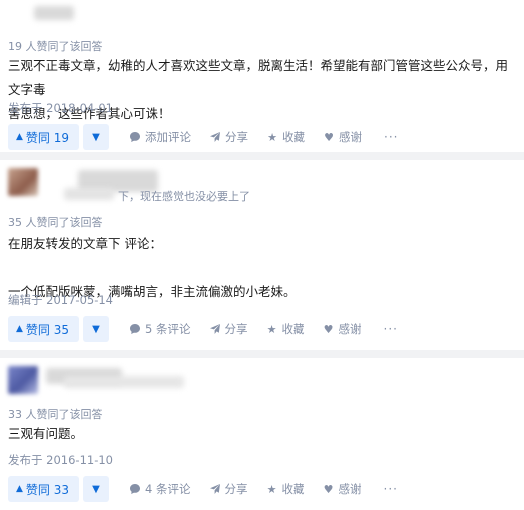 The width and height of the screenshot is (524, 510). I want to click on answer-content: 三观有问题。, so click(46, 433).